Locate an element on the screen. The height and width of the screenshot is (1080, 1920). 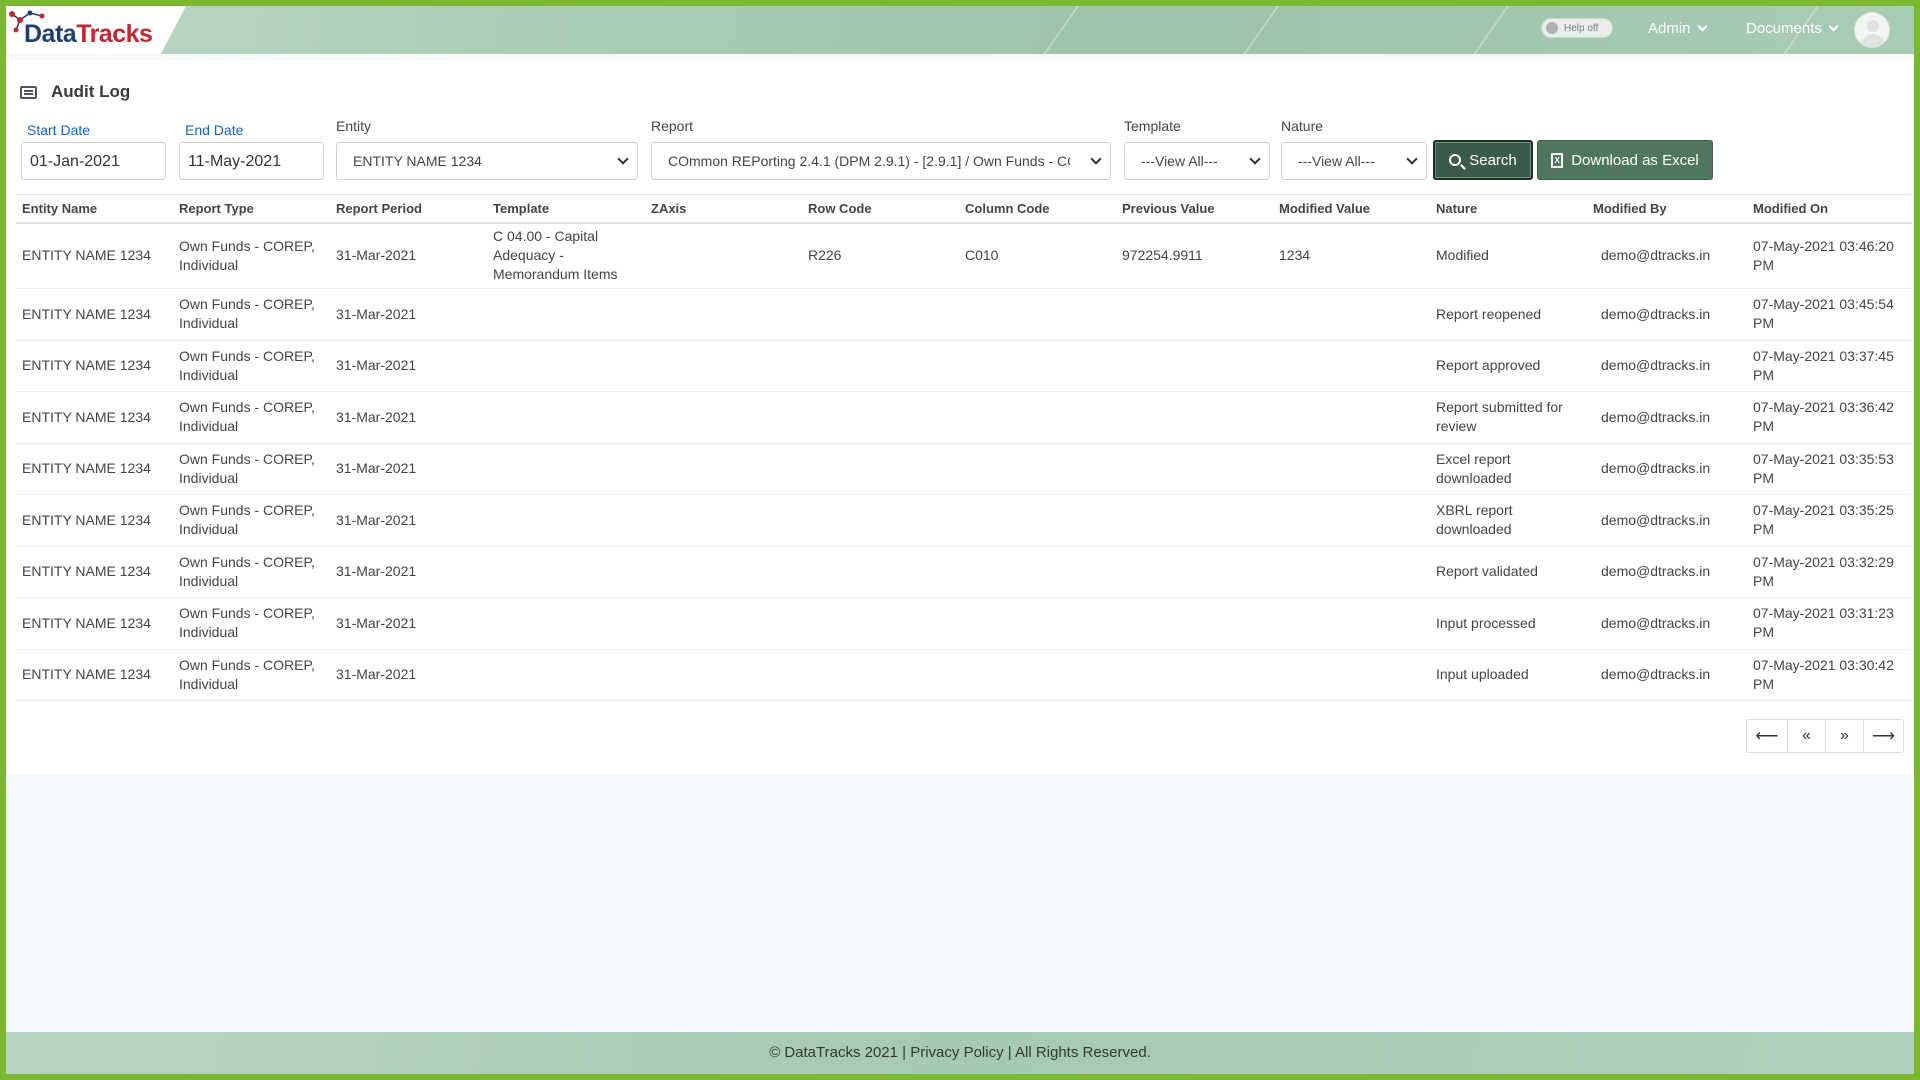
column-header-entity-name: Entity Name is located at coordinates (94, 209).